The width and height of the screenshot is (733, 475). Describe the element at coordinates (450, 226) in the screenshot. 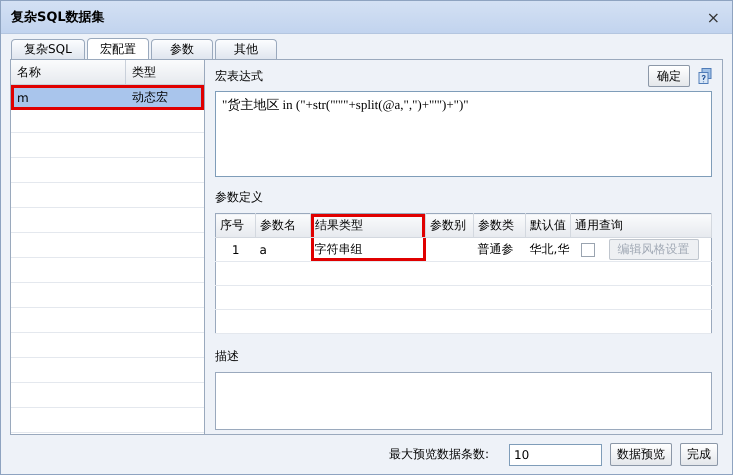

I see `column-header: 参数别` at that location.